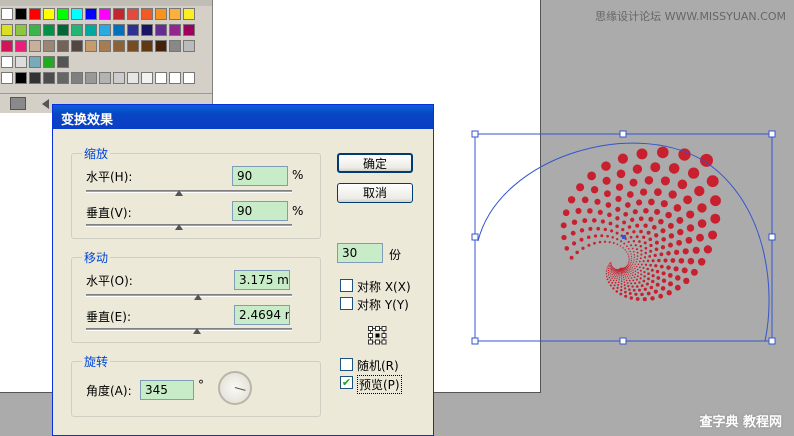 This screenshot has width=794, height=436. Describe the element at coordinates (235, 388) in the screenshot. I see `rotate-angle-dial` at that location.